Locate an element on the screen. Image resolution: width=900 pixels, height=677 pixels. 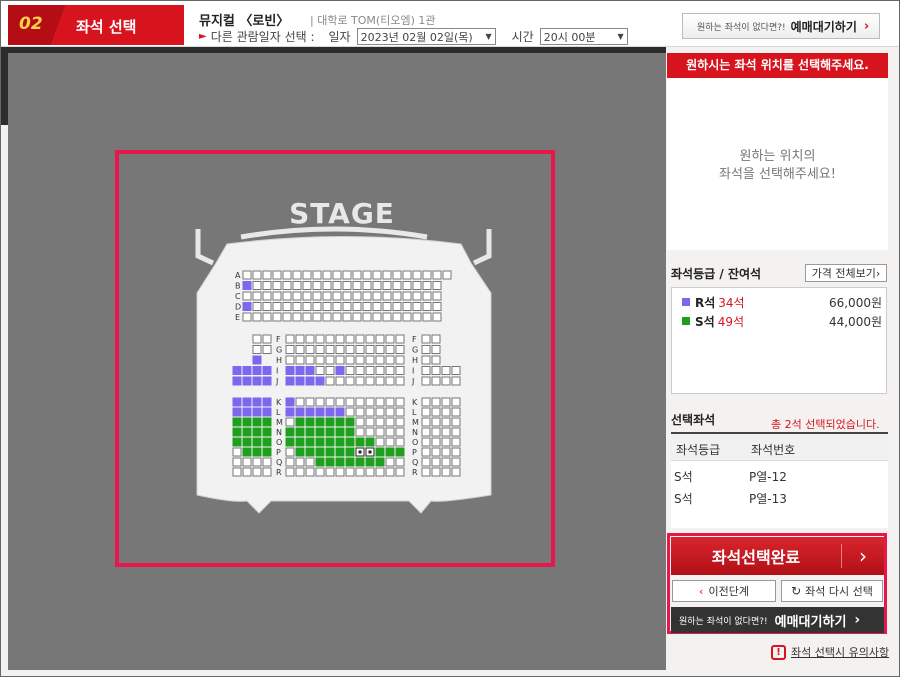
selected-row: S석 P열-12 is located at coordinates (779, 476).